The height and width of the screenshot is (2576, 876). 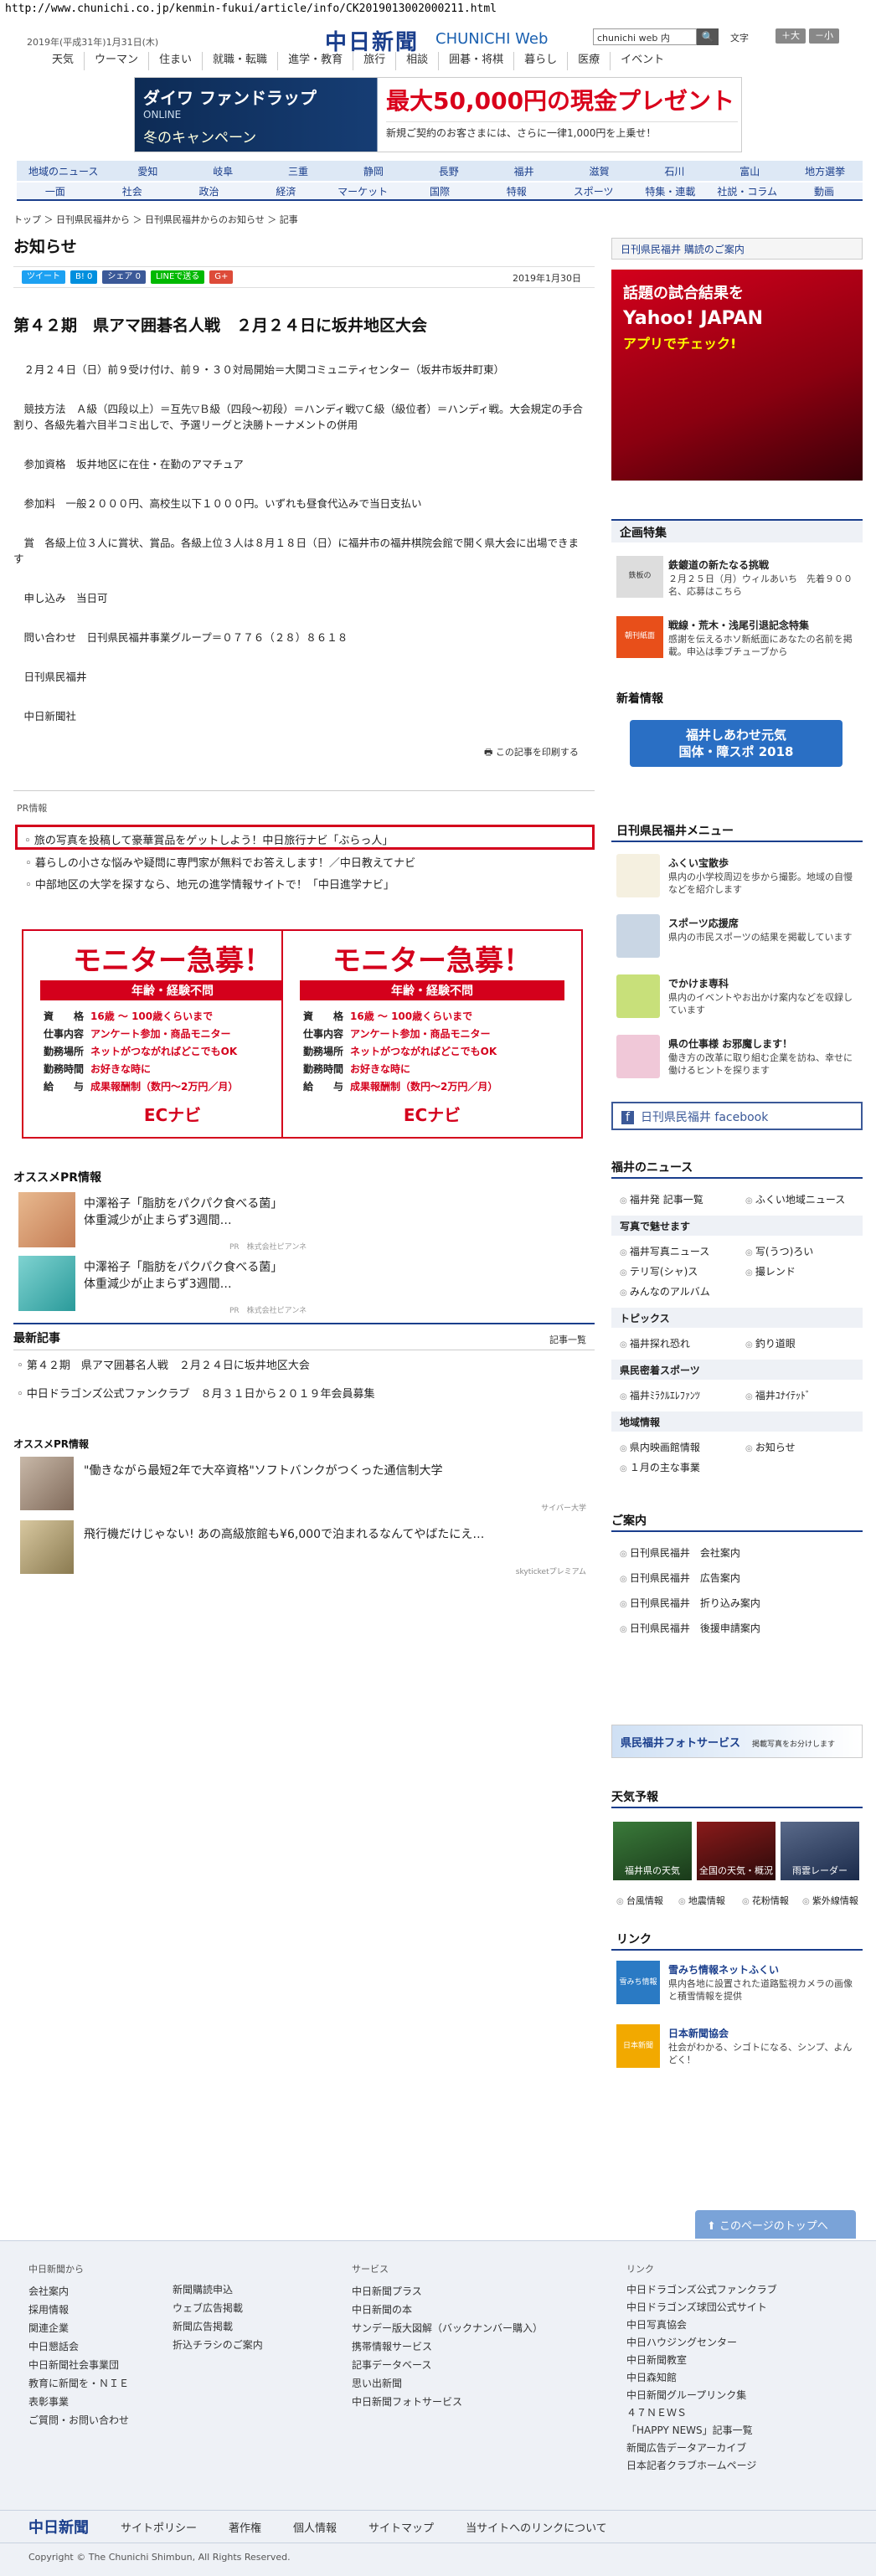 I want to click on site-logo-sub: CHUNICHI Web, so click(x=491, y=39).